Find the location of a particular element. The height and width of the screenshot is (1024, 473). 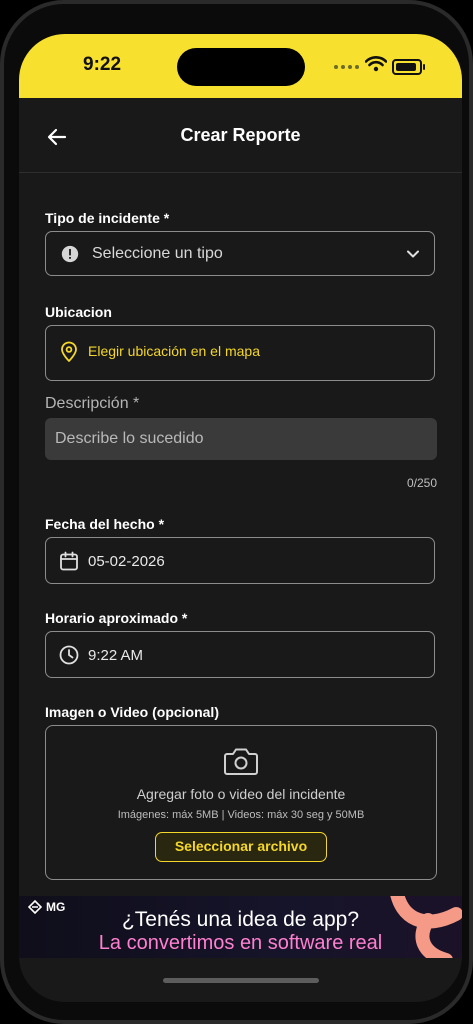

date-label: Fecha del hecho * is located at coordinates (105, 524).